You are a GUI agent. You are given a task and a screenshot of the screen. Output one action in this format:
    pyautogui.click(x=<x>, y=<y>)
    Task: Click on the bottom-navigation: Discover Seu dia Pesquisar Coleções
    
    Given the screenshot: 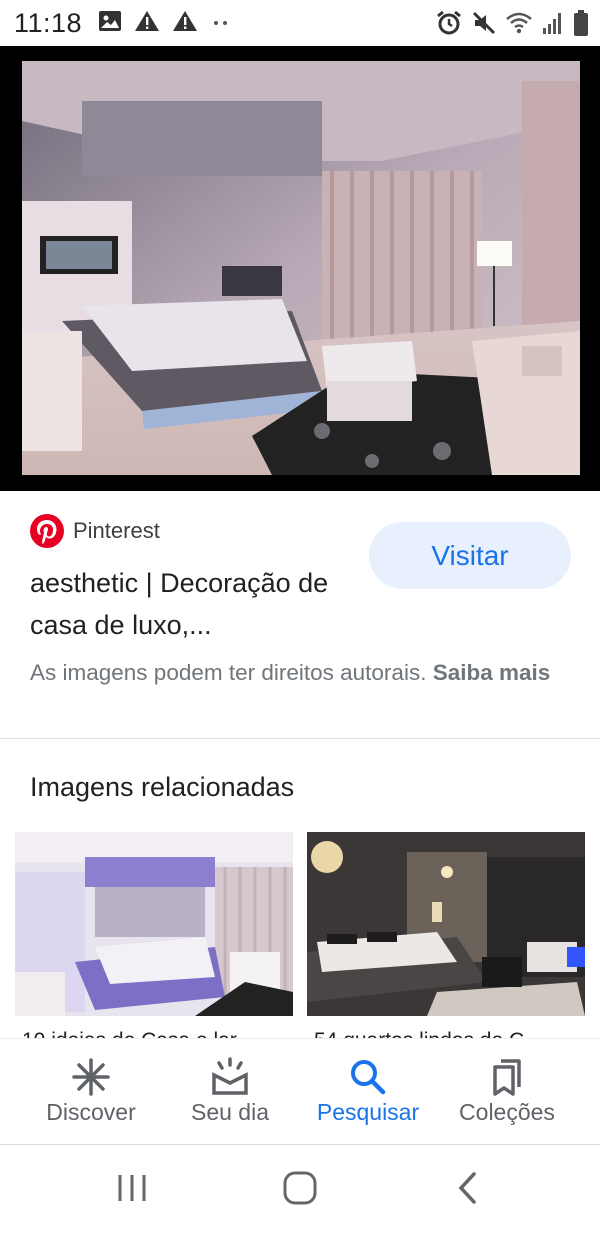 What is the action you would take?
    pyautogui.click(x=300, y=1091)
    